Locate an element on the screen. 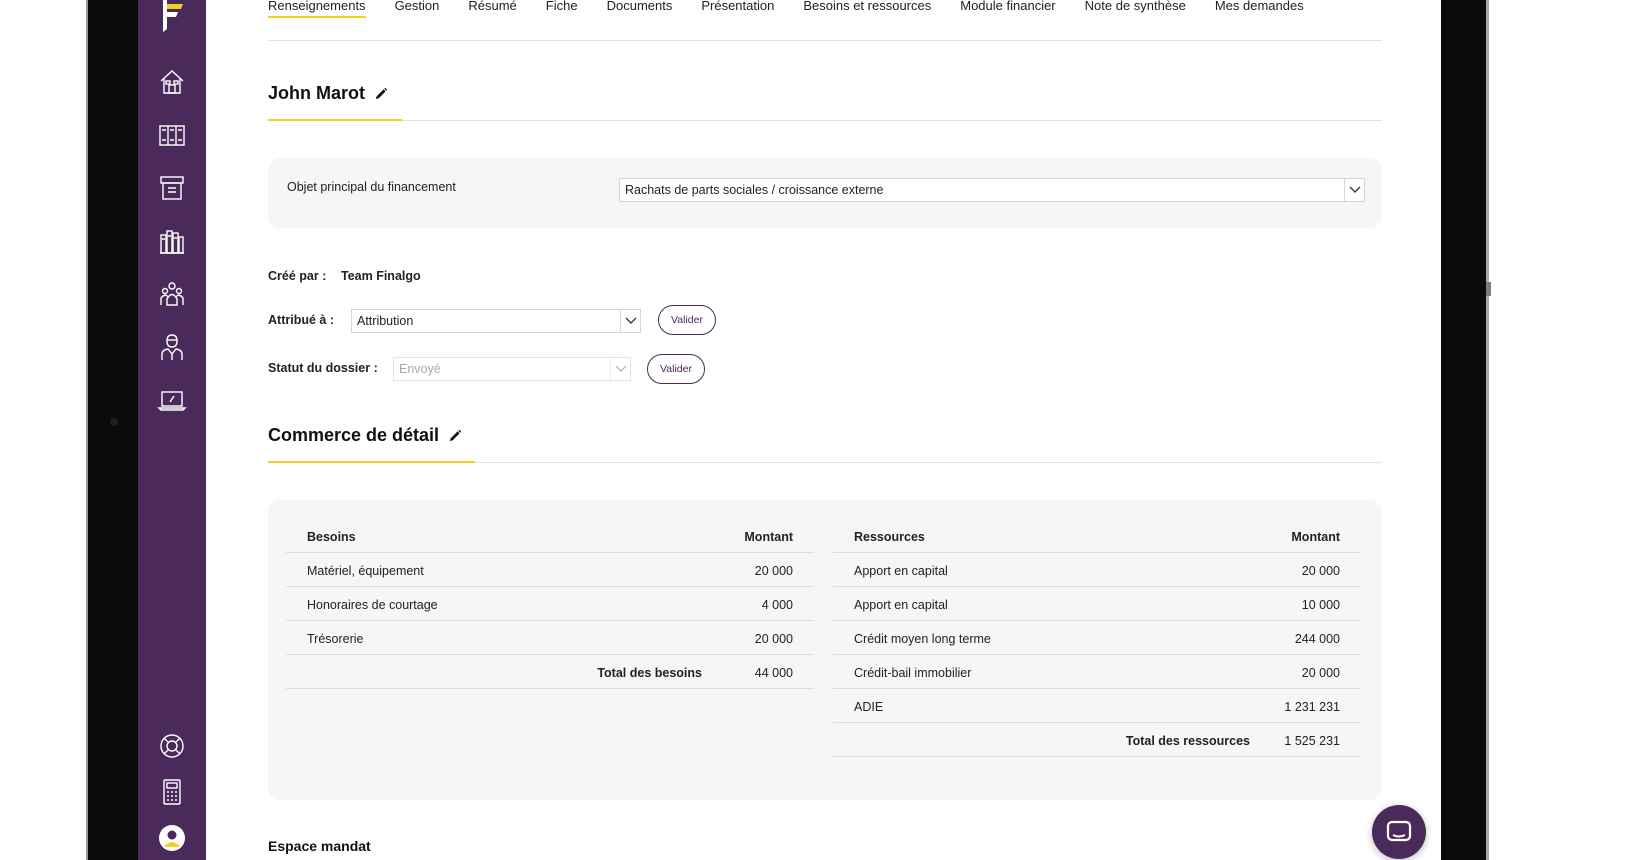 The image size is (1630, 860). tab-note-synthese: Note de synthèse is located at coordinates (1135, 10).